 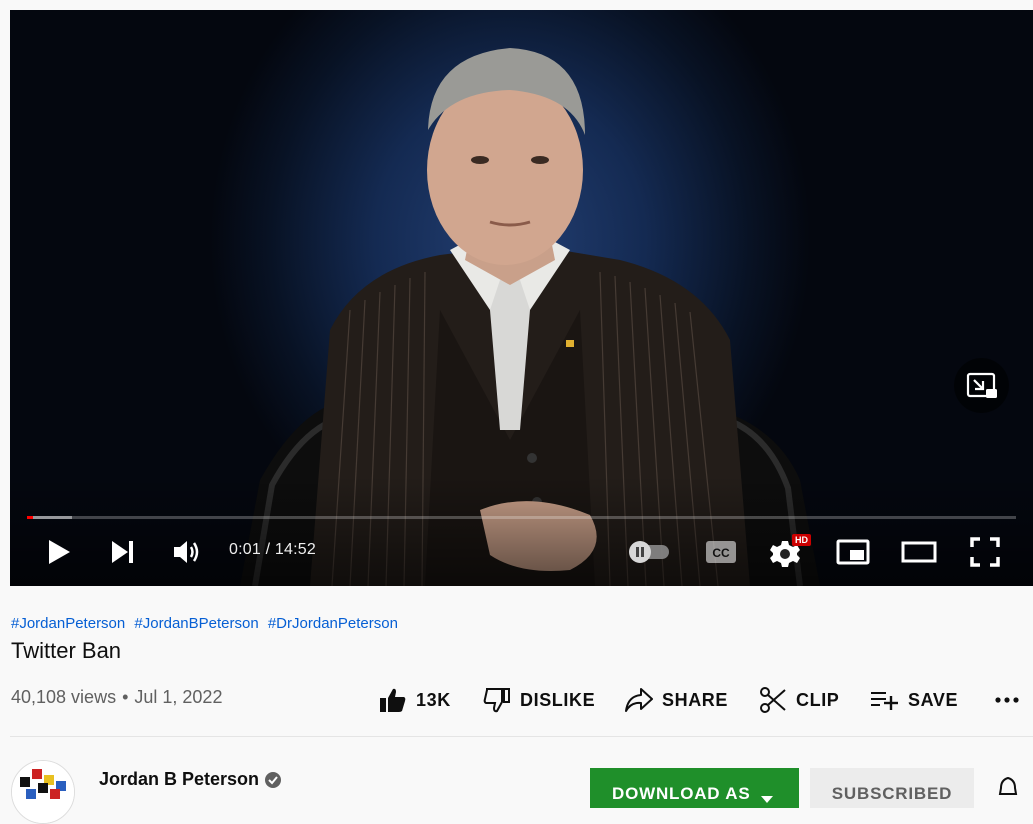 I want to click on save-button: SAVE, so click(x=914, y=700).